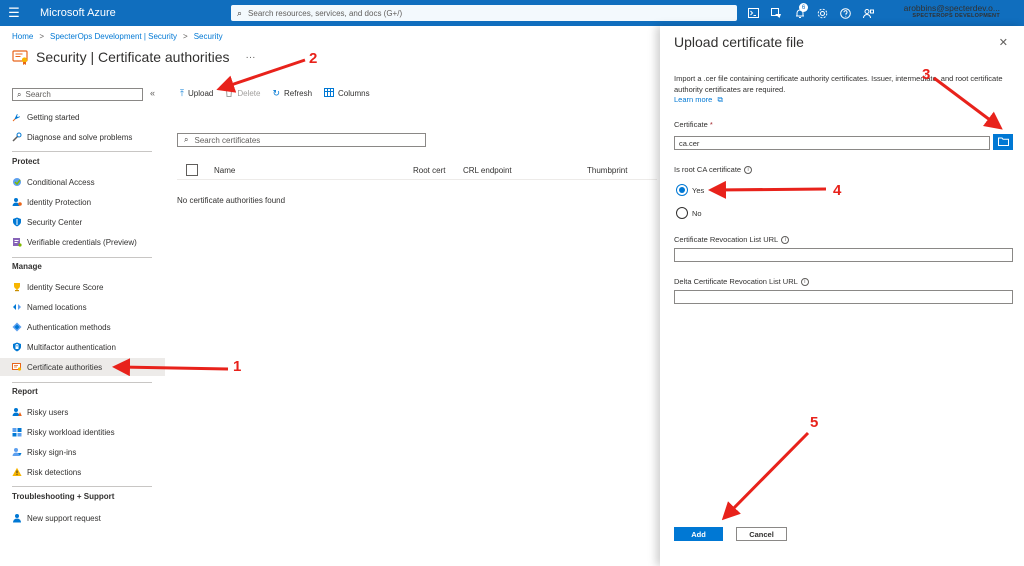  What do you see at coordinates (17, 222) in the screenshot?
I see `shield-icon` at bounding box center [17, 222].